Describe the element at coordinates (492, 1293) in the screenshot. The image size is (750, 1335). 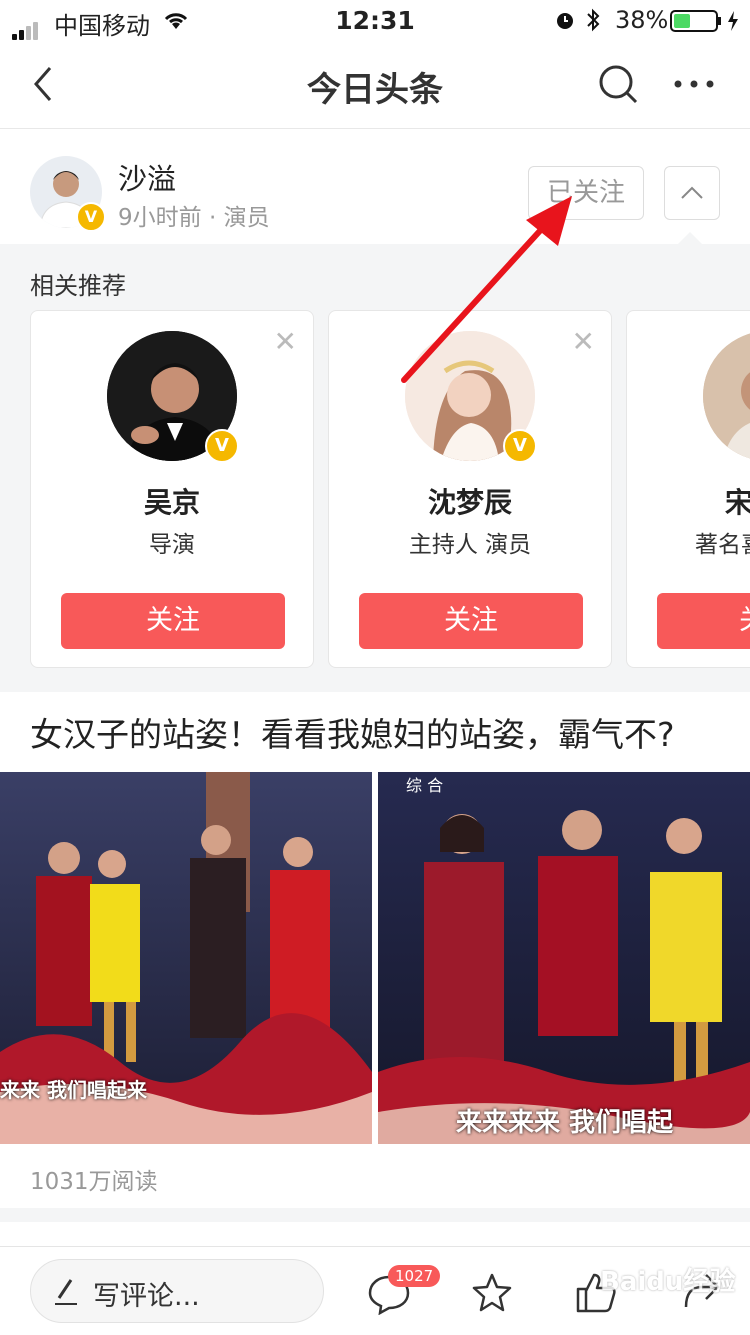
I see `star-icon` at that location.